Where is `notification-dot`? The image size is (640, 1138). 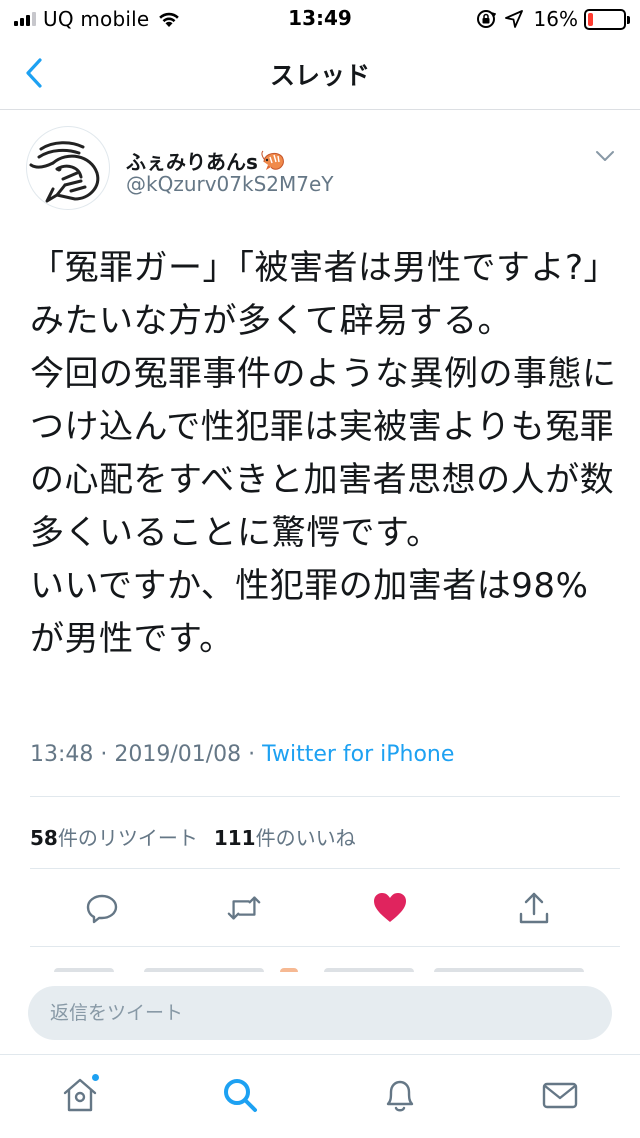 notification-dot is located at coordinates (95, 1077).